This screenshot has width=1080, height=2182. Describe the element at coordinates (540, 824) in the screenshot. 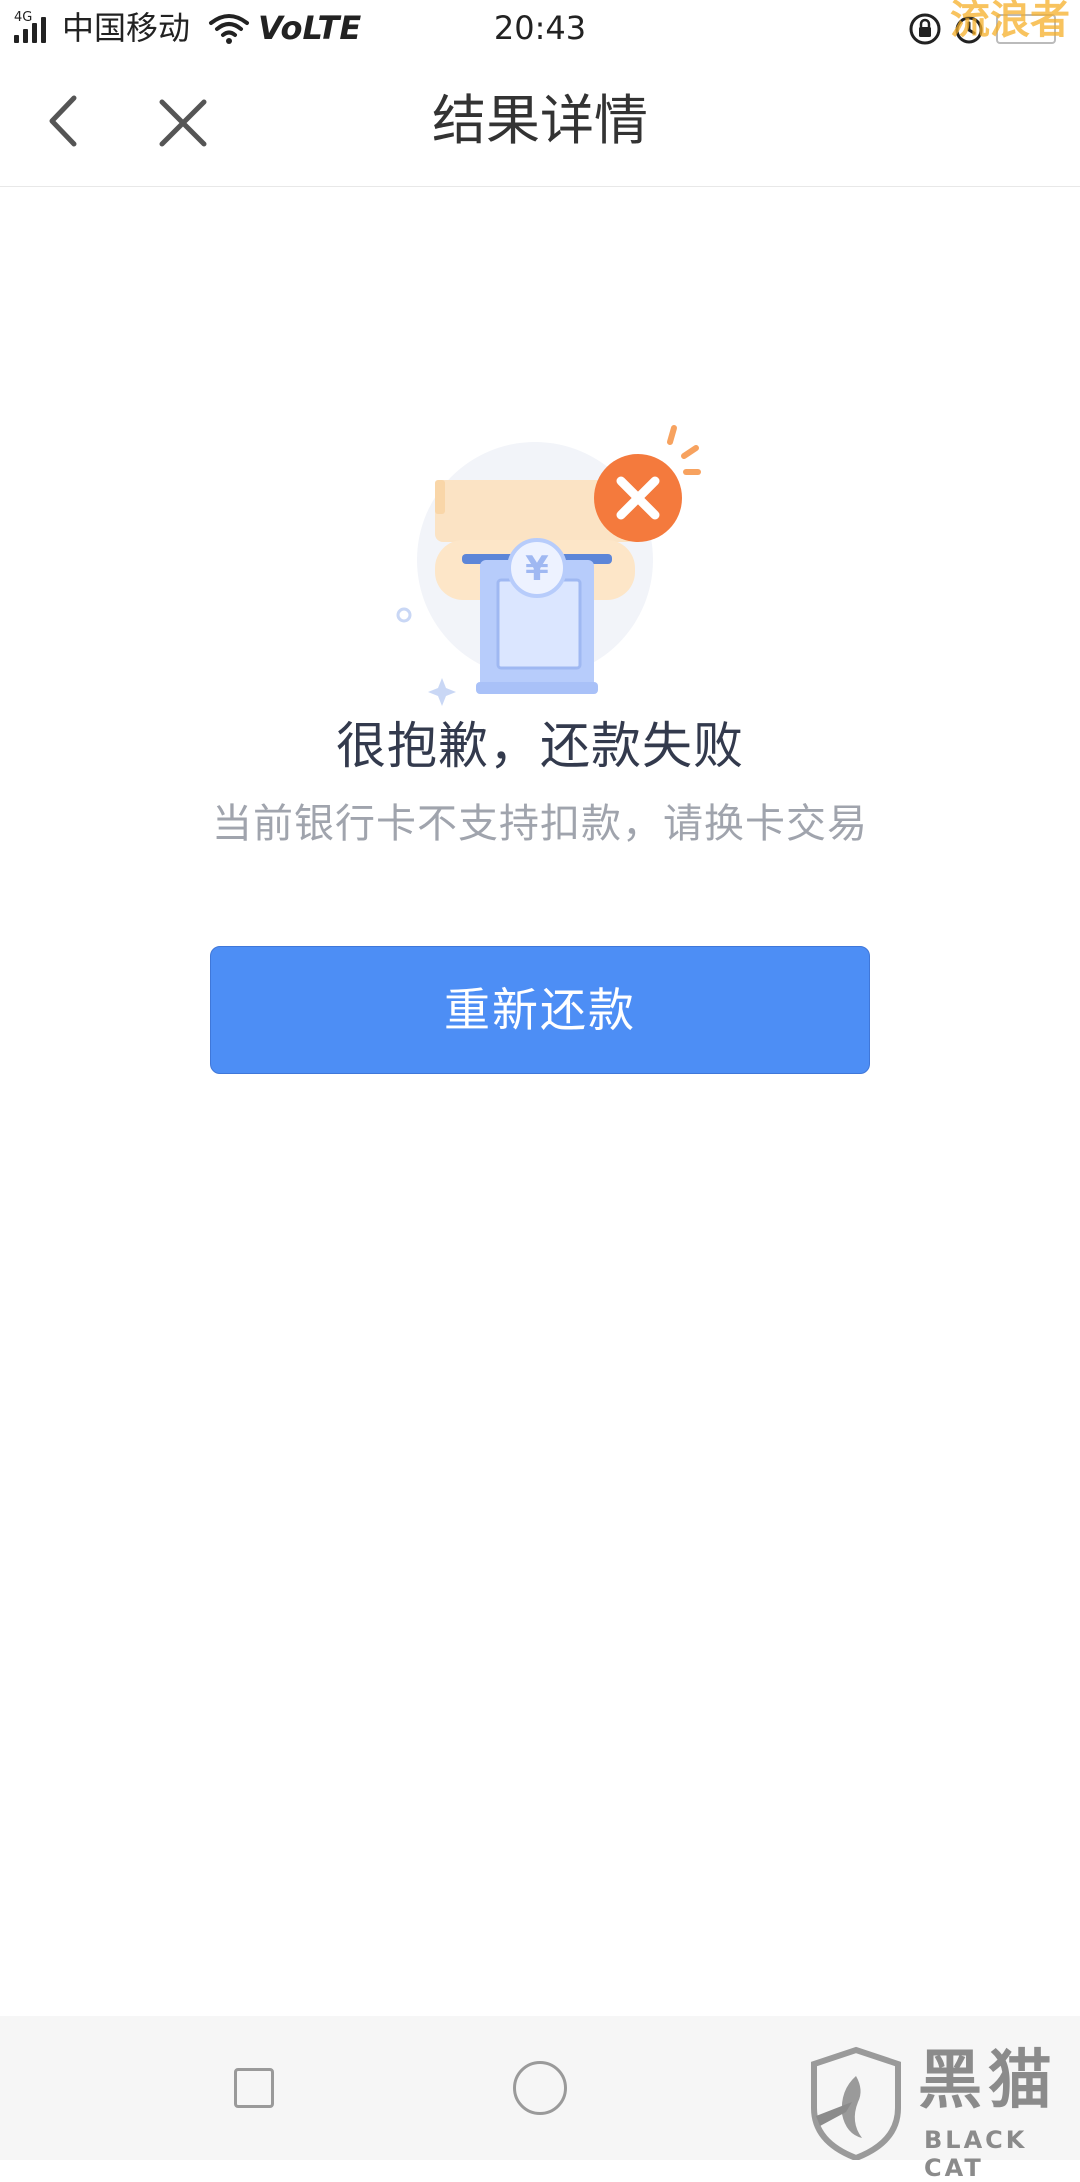

I see `result-subtitle: 当前银行卡不支持扣款，请换卡交易` at that location.